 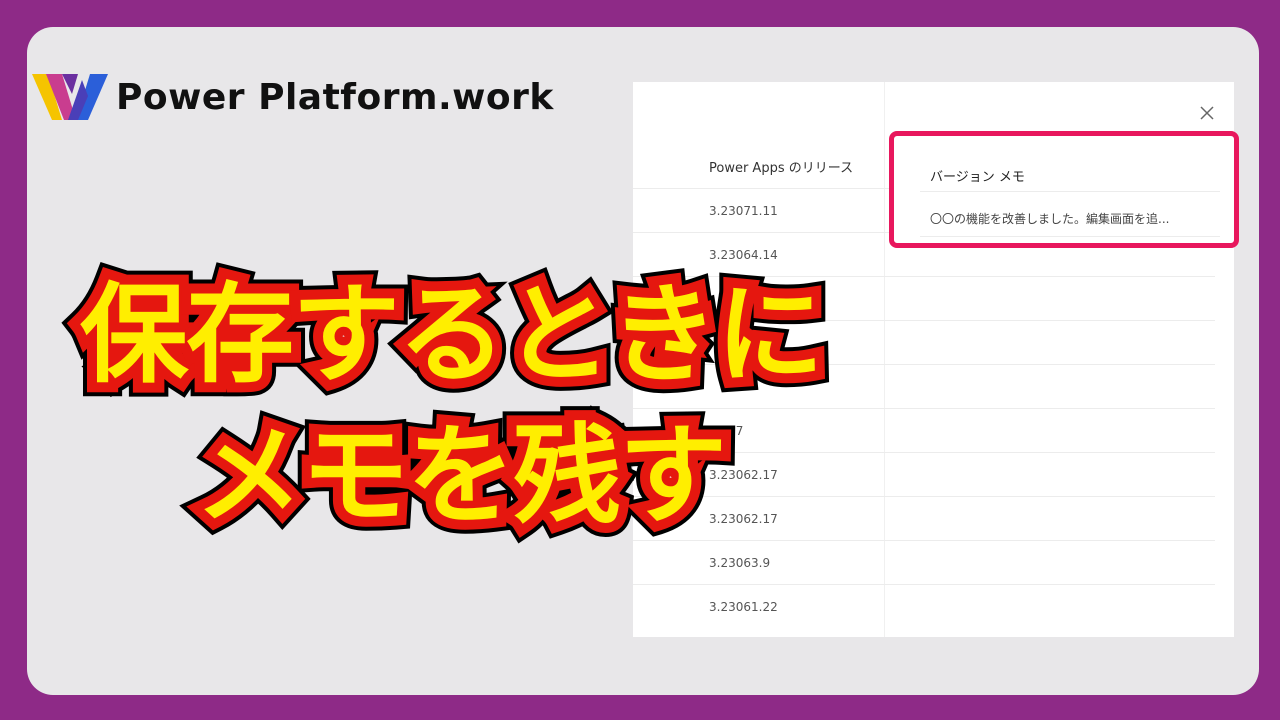 I want to click on table-row: 3.23071.11, so click(x=759, y=210).